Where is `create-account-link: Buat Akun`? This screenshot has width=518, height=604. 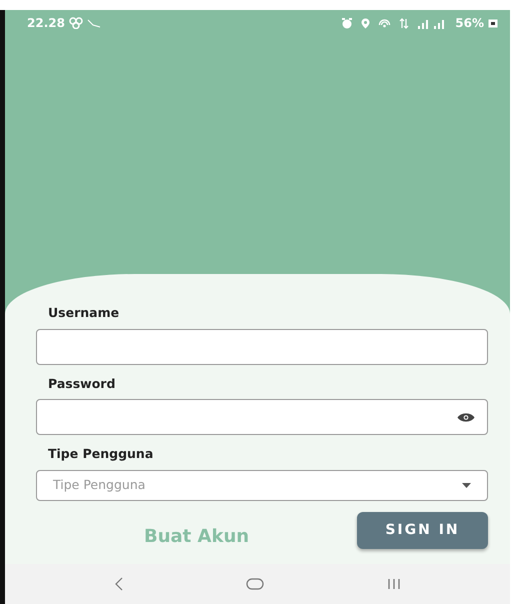
create-account-link: Buat Akun is located at coordinates (197, 536).